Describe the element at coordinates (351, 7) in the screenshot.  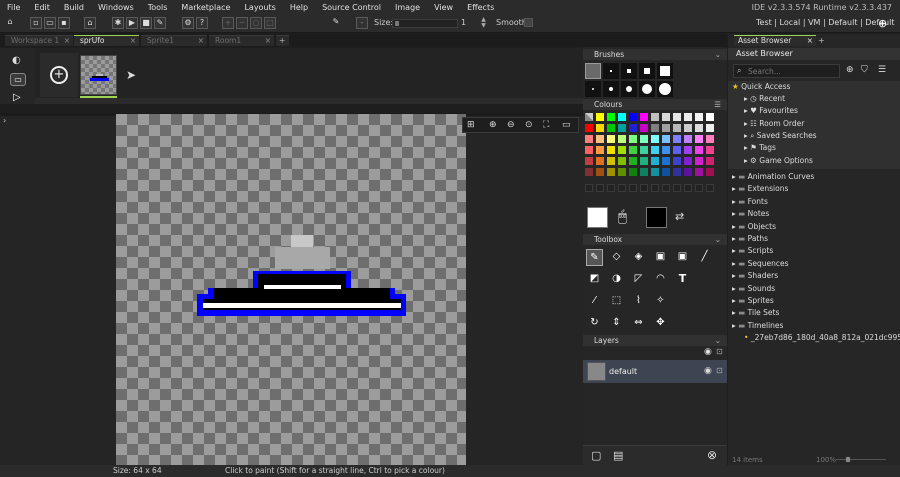
I see `menu-source-control: Source Control` at that location.